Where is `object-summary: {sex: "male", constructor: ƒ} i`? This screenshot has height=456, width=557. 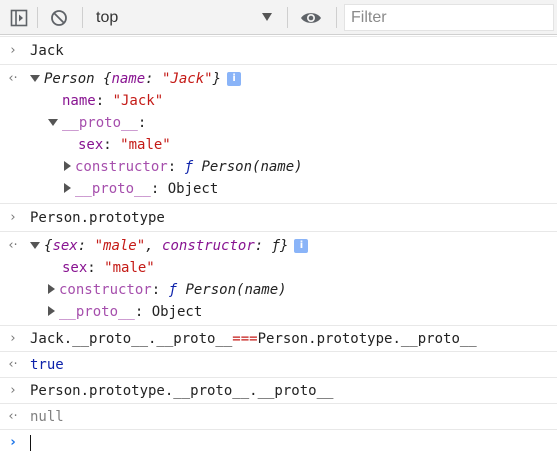
object-summary: {sex: "male", constructor: ƒ} i is located at coordinates (169, 246).